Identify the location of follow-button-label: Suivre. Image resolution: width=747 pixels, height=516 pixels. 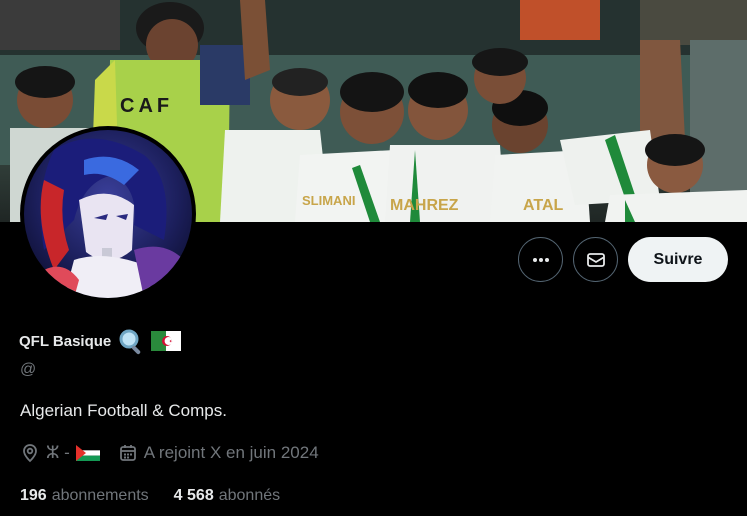
(678, 259).